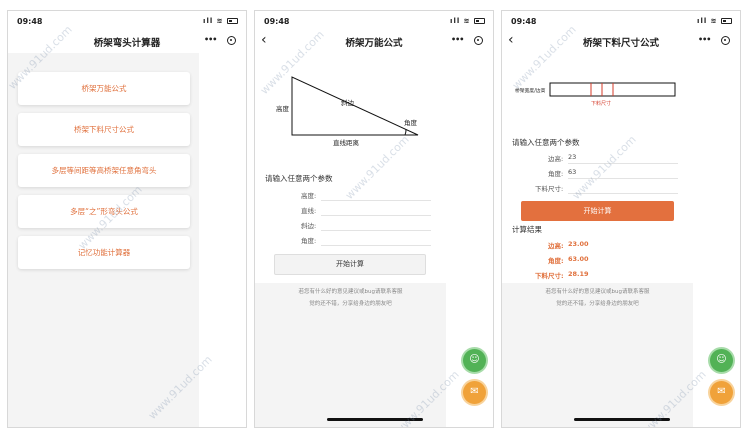  Describe the element at coordinates (578, 259) in the screenshot. I see `result-value: 63.00` at that location.